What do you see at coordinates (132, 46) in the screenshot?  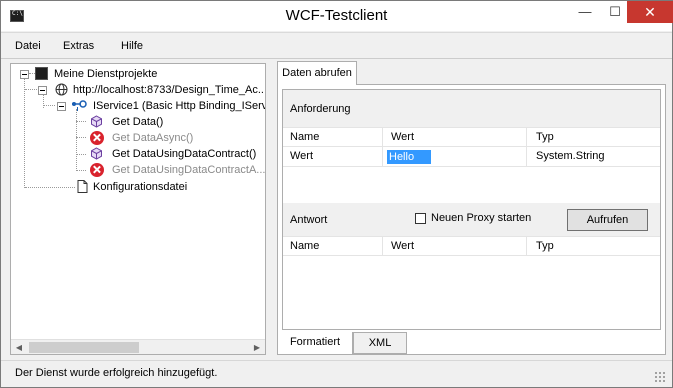 I see `menu-help: Hilfe` at bounding box center [132, 46].